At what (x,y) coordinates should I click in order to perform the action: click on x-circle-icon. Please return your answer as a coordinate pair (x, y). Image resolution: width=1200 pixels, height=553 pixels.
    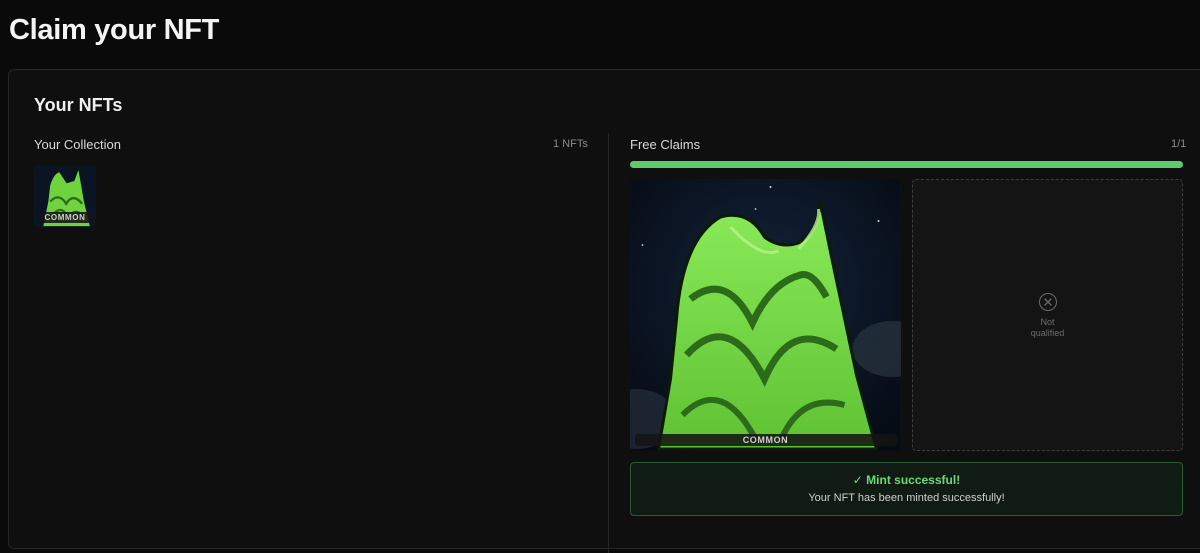
    Looking at the image, I should click on (1048, 302).